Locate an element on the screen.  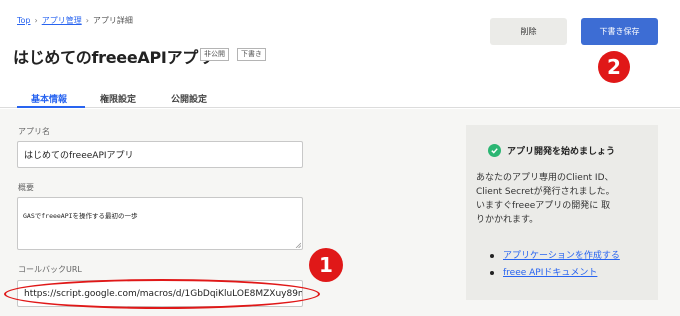
description-textarea: GASでfreeeAPIを操作する最初の一歩 is located at coordinates (160, 223).